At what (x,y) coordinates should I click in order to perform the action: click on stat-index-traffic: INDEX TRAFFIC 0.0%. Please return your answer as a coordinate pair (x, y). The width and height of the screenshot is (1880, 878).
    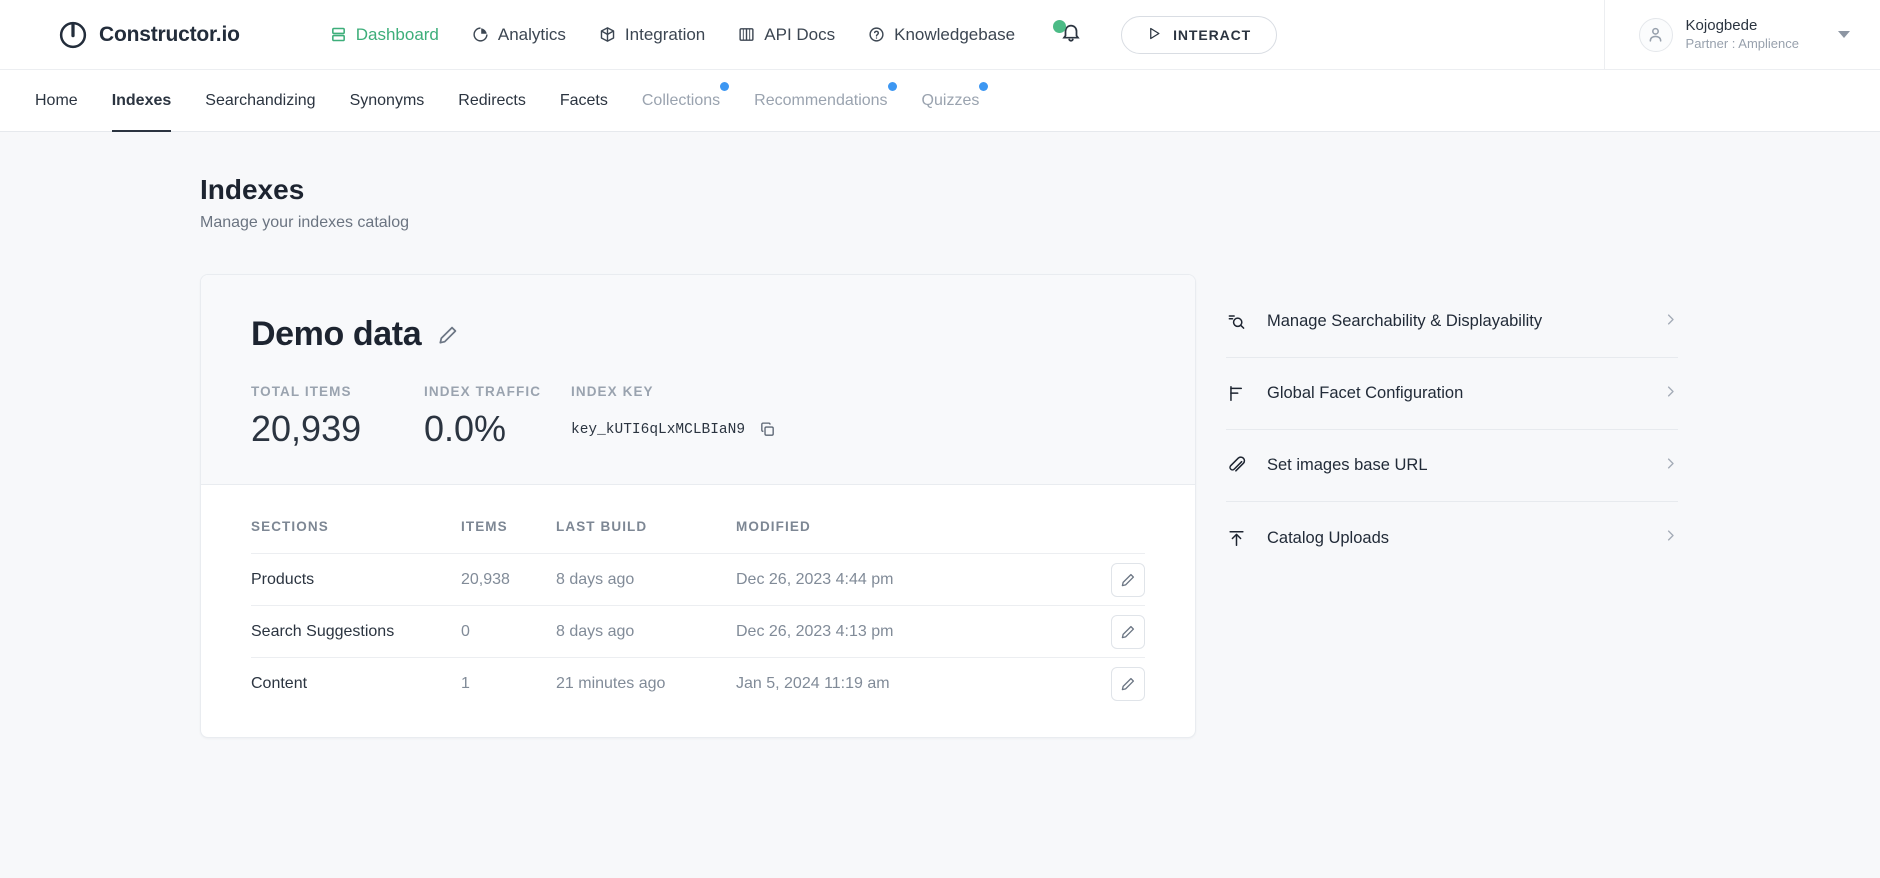
    Looking at the image, I should click on (497, 417).